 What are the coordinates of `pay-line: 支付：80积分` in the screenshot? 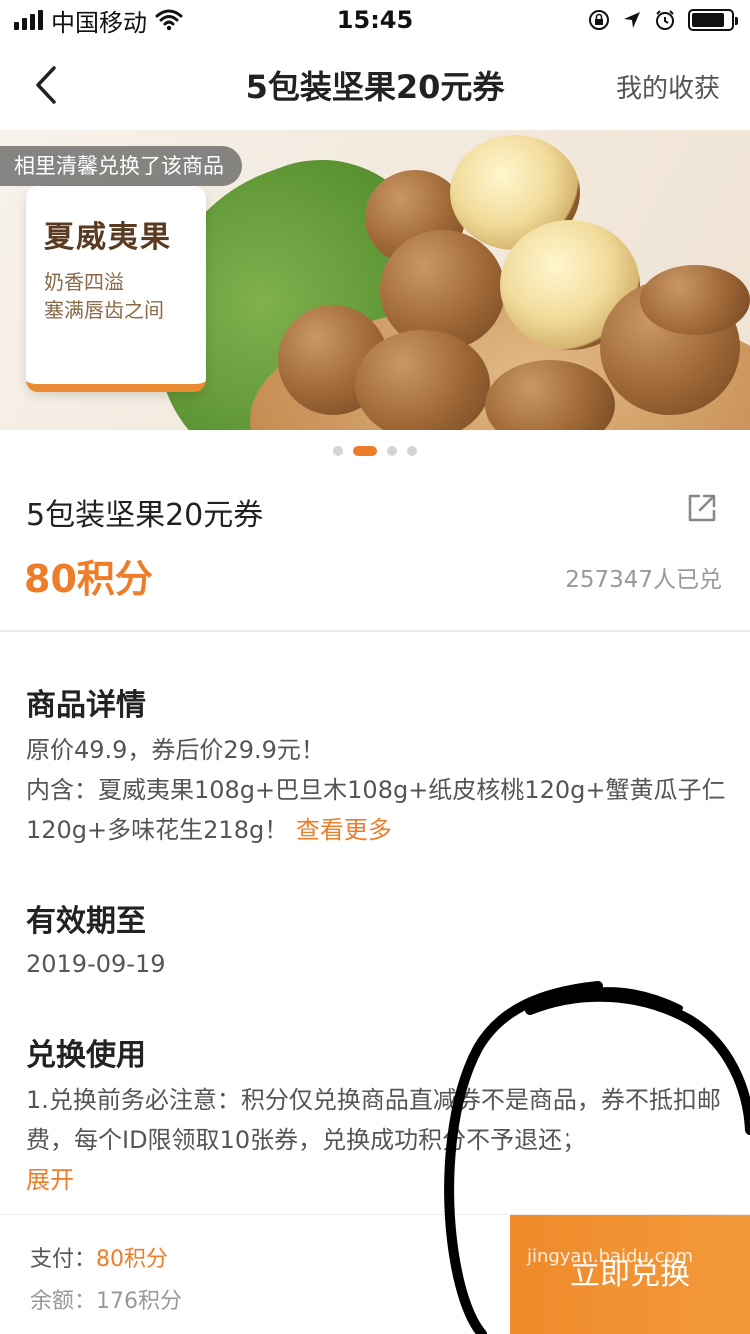 It's located at (99, 1257).